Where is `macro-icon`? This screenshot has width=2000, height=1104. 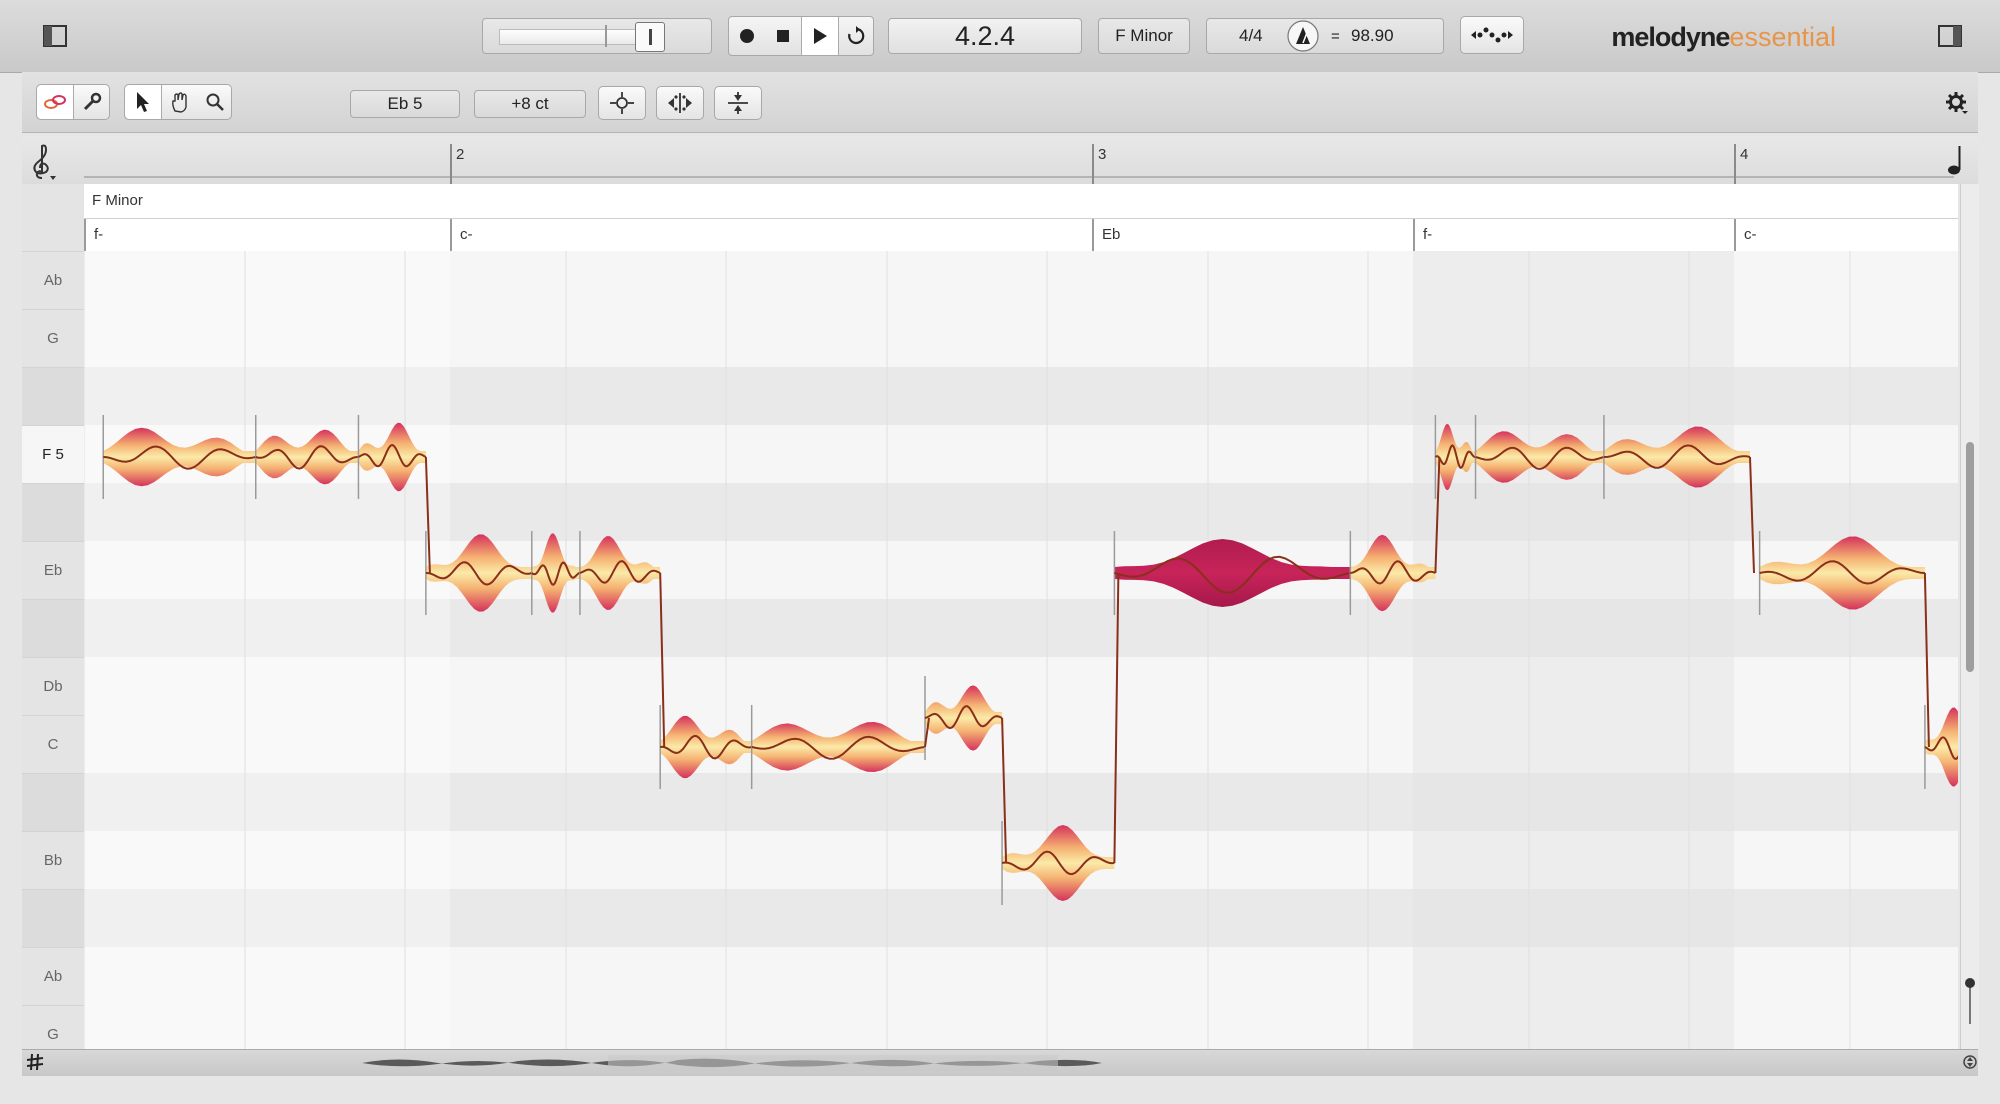 macro-icon is located at coordinates (1492, 35).